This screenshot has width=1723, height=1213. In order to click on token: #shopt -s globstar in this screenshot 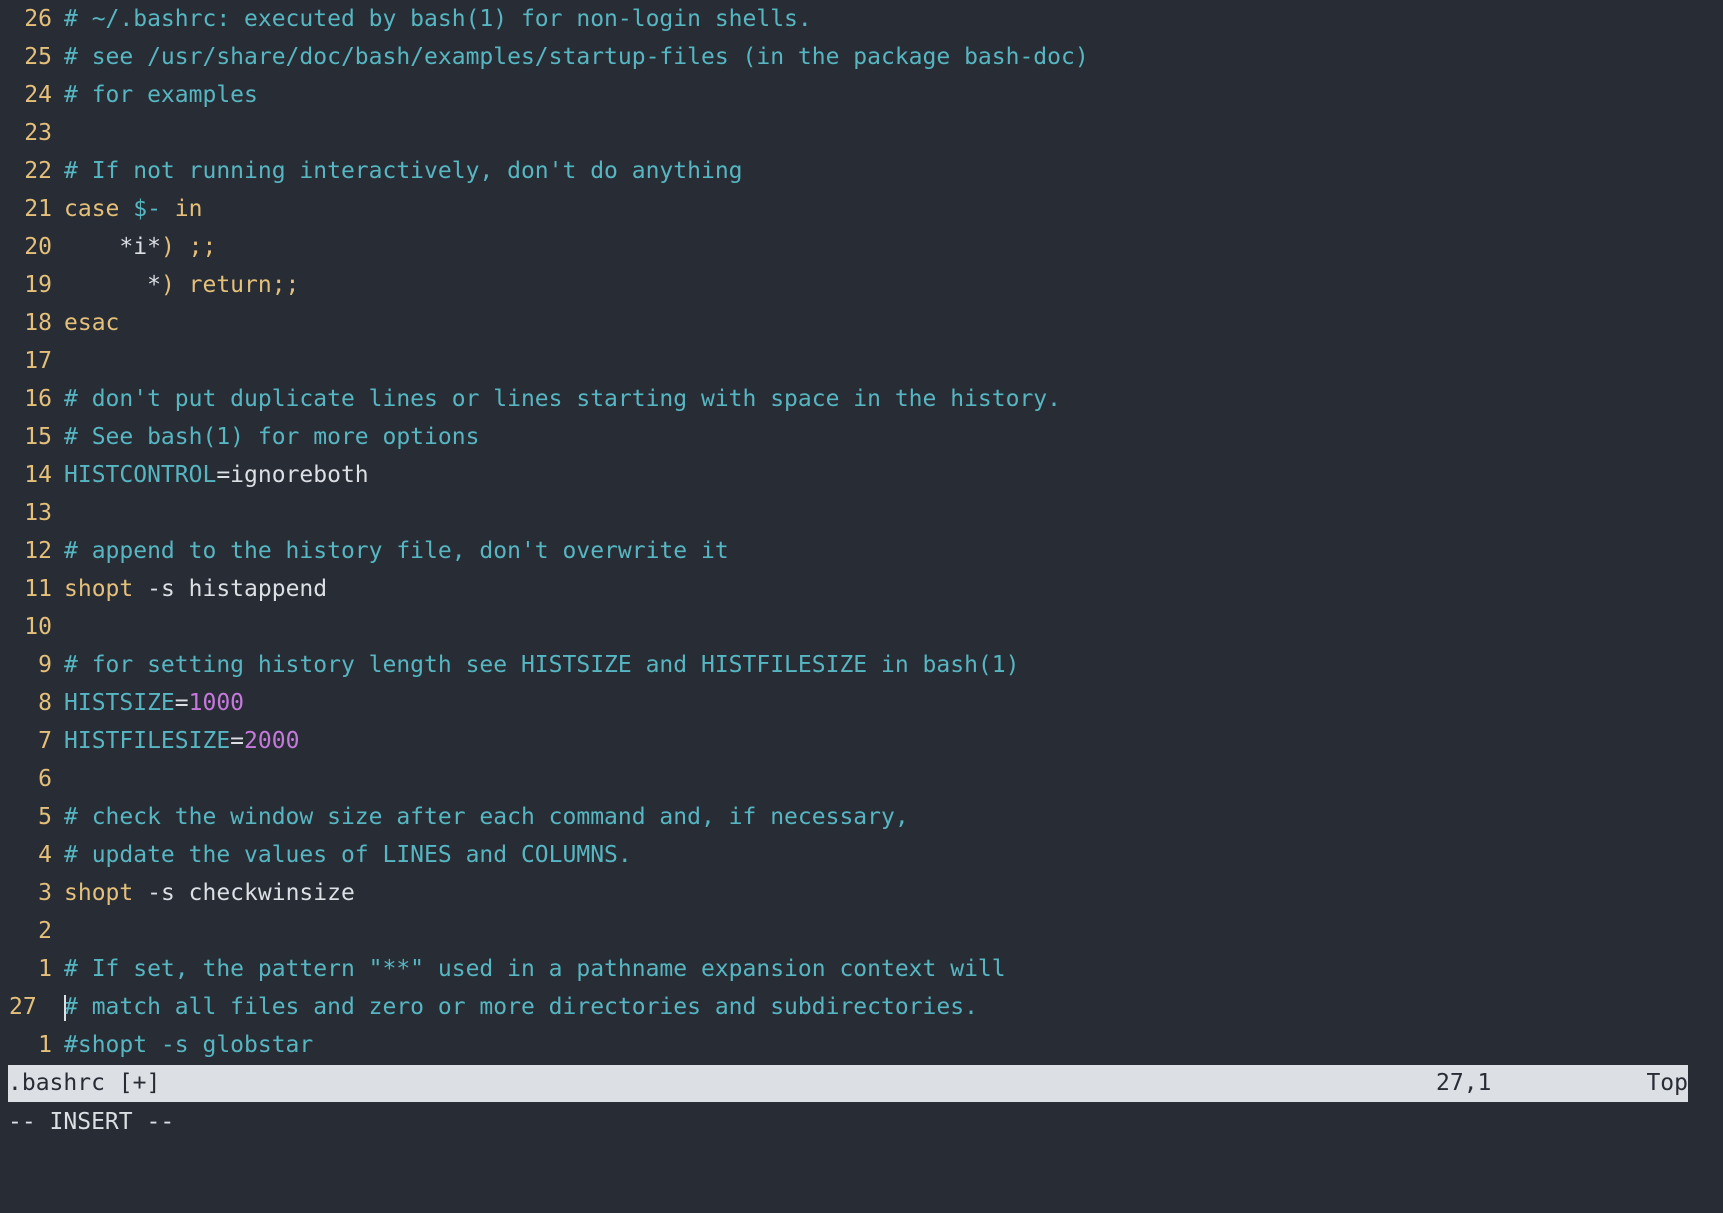, I will do `click(189, 1045)`.